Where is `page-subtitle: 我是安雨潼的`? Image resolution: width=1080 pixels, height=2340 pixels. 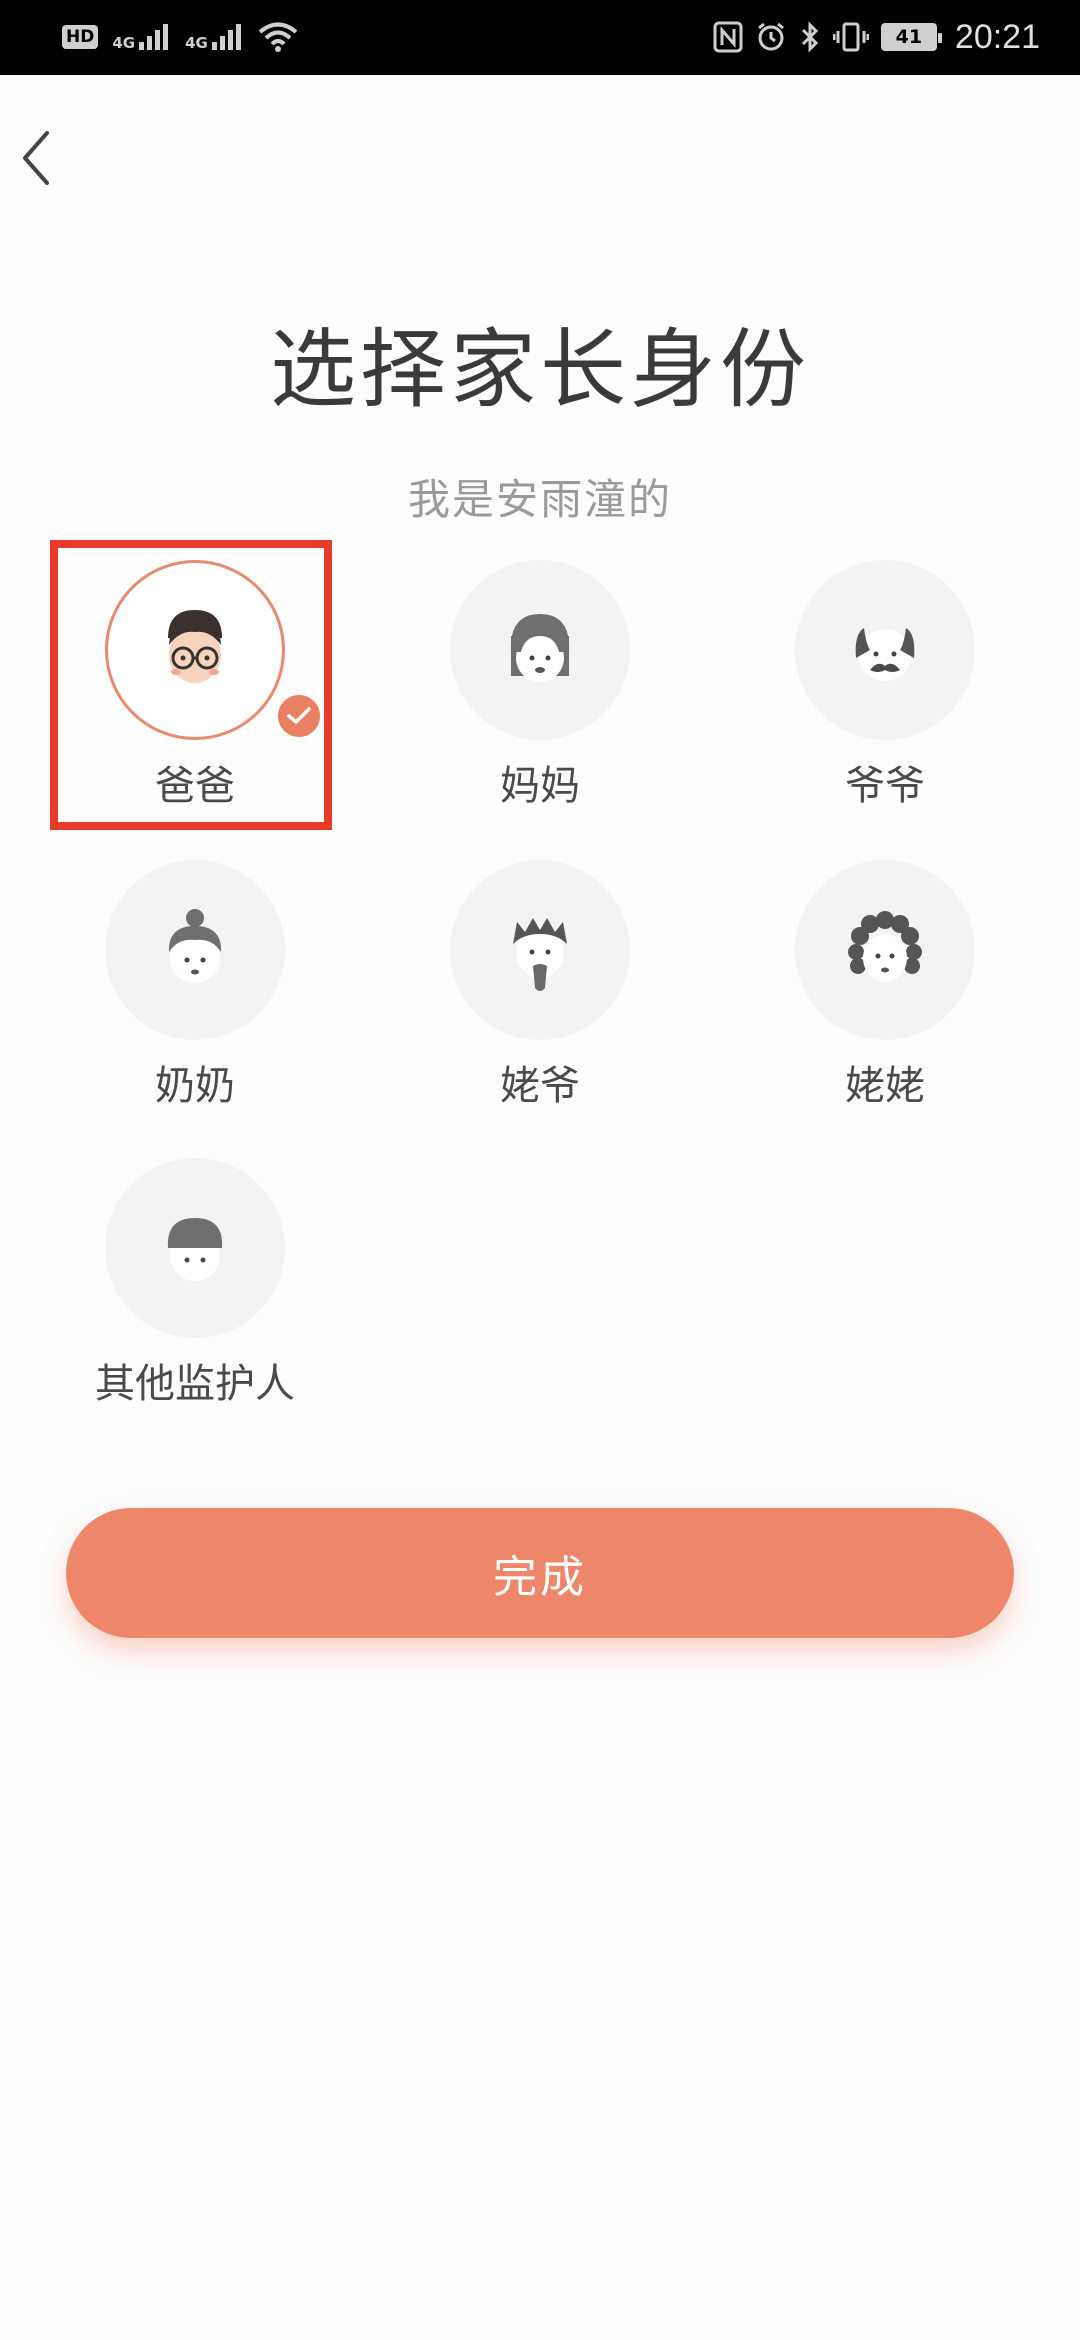
page-subtitle: 我是安雨潼的 is located at coordinates (539, 499).